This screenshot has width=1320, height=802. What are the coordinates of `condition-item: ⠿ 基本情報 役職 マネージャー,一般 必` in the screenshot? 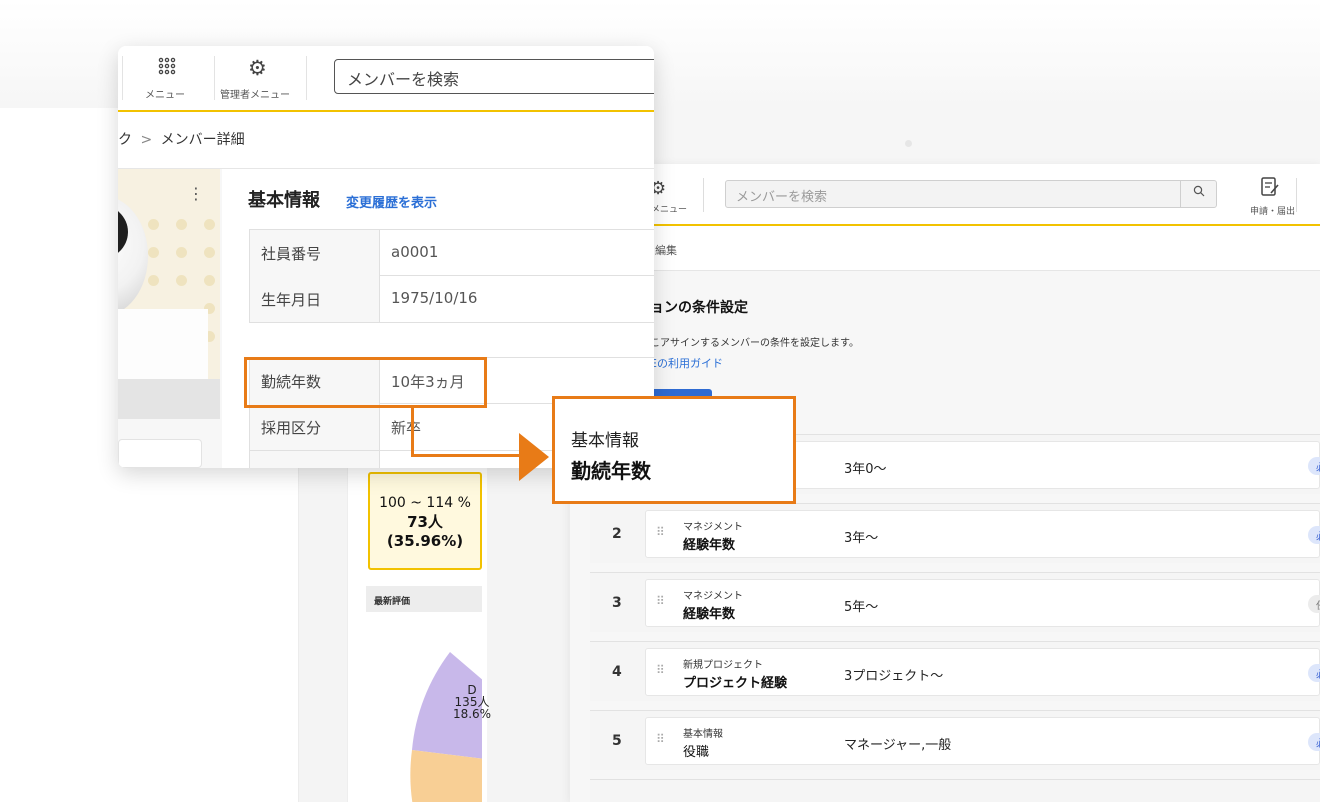 It's located at (982, 741).